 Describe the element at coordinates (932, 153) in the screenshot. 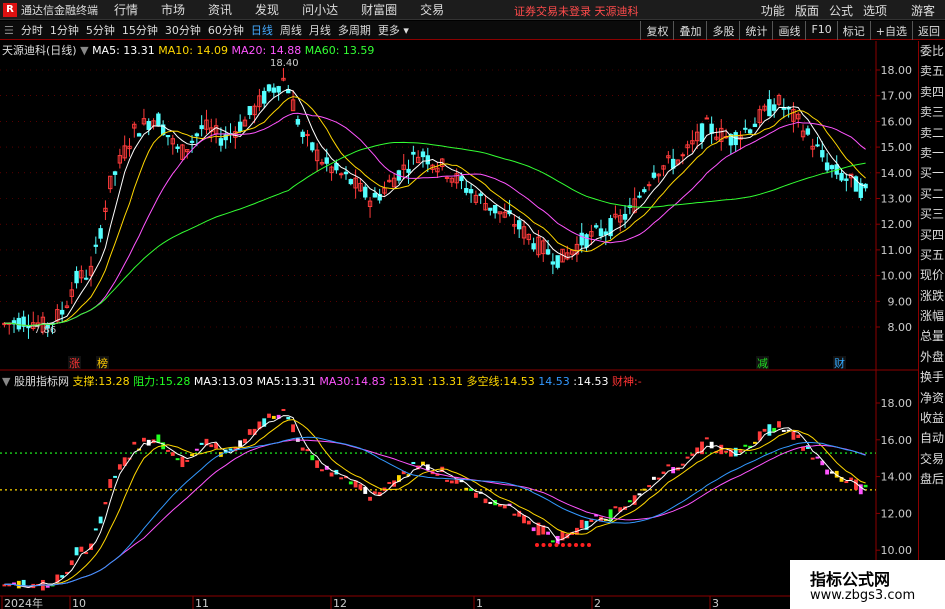

I see `side-item: 卖一` at that location.